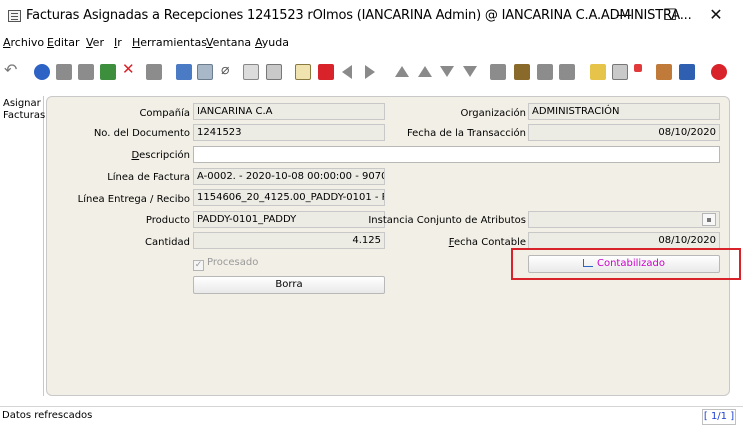 The width and height of the screenshot is (743, 428). I want to click on find-icon, so click(205, 72).